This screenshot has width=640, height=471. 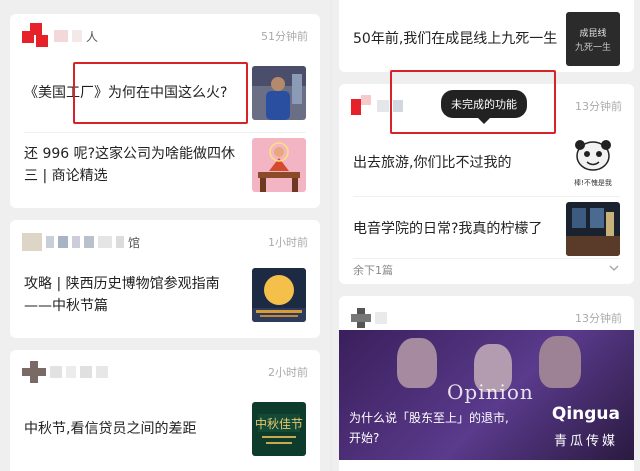 I want to click on mid-autumn-poster-icon: 中秋佳节, so click(x=279, y=429).